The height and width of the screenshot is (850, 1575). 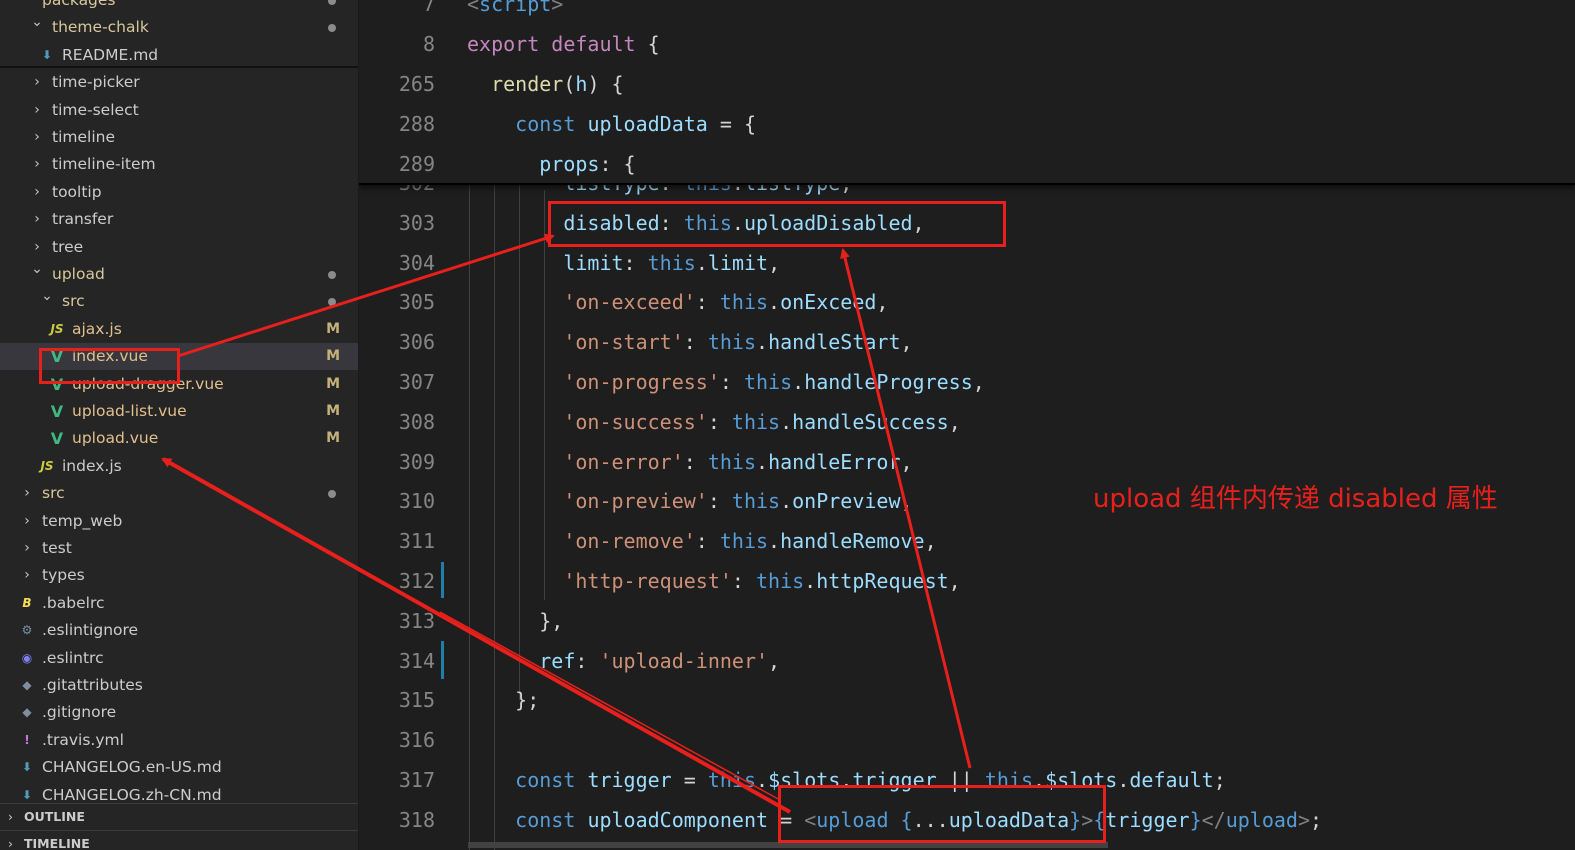 What do you see at coordinates (967, 700) in the screenshot?
I see `code-line: 315 };` at bounding box center [967, 700].